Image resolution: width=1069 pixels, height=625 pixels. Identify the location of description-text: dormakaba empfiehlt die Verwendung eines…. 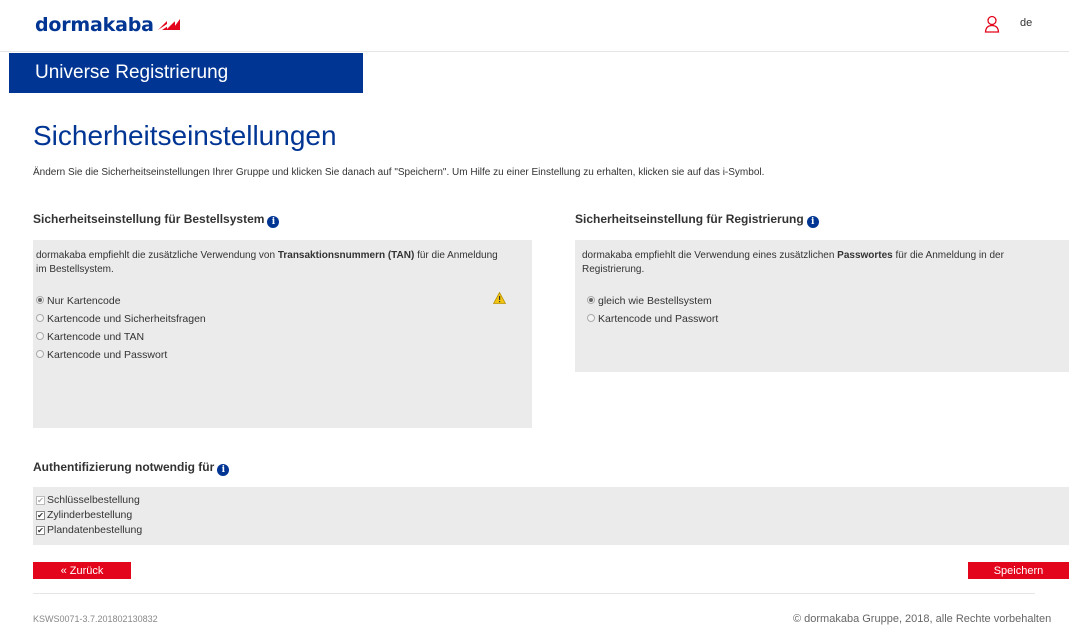
(710, 255).